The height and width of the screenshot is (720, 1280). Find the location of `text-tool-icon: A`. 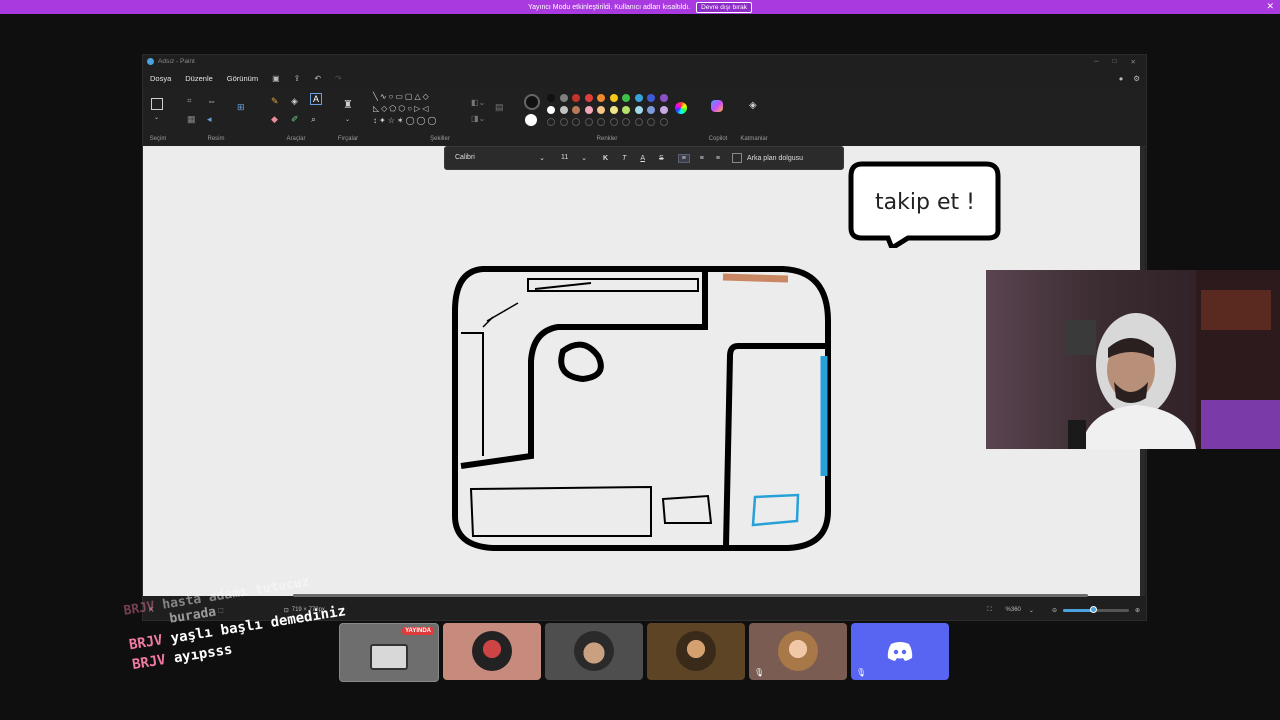

text-tool-icon: A is located at coordinates (316, 99).